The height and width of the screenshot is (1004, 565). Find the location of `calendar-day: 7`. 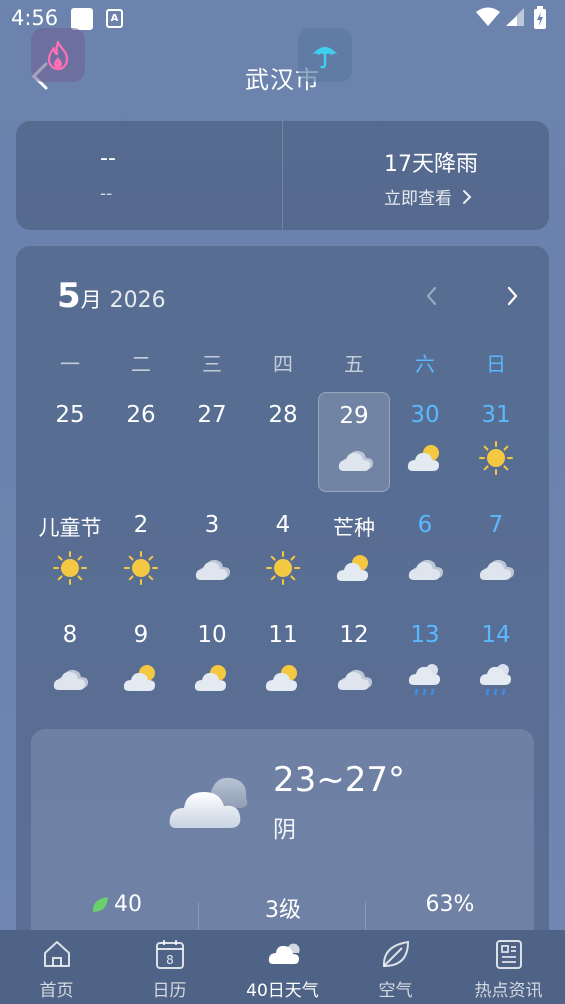

calendar-day: 7 is located at coordinates (496, 556).